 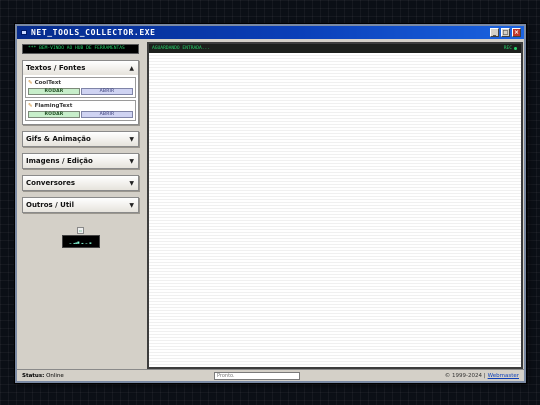 I want to click on main-indicator: REC, so click(x=510, y=48).